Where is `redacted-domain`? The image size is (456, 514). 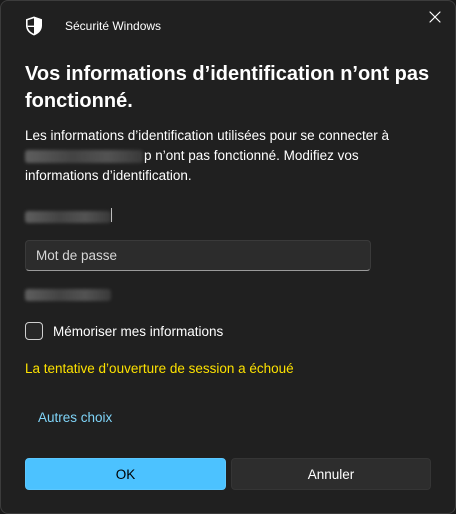
redacted-domain is located at coordinates (68, 295).